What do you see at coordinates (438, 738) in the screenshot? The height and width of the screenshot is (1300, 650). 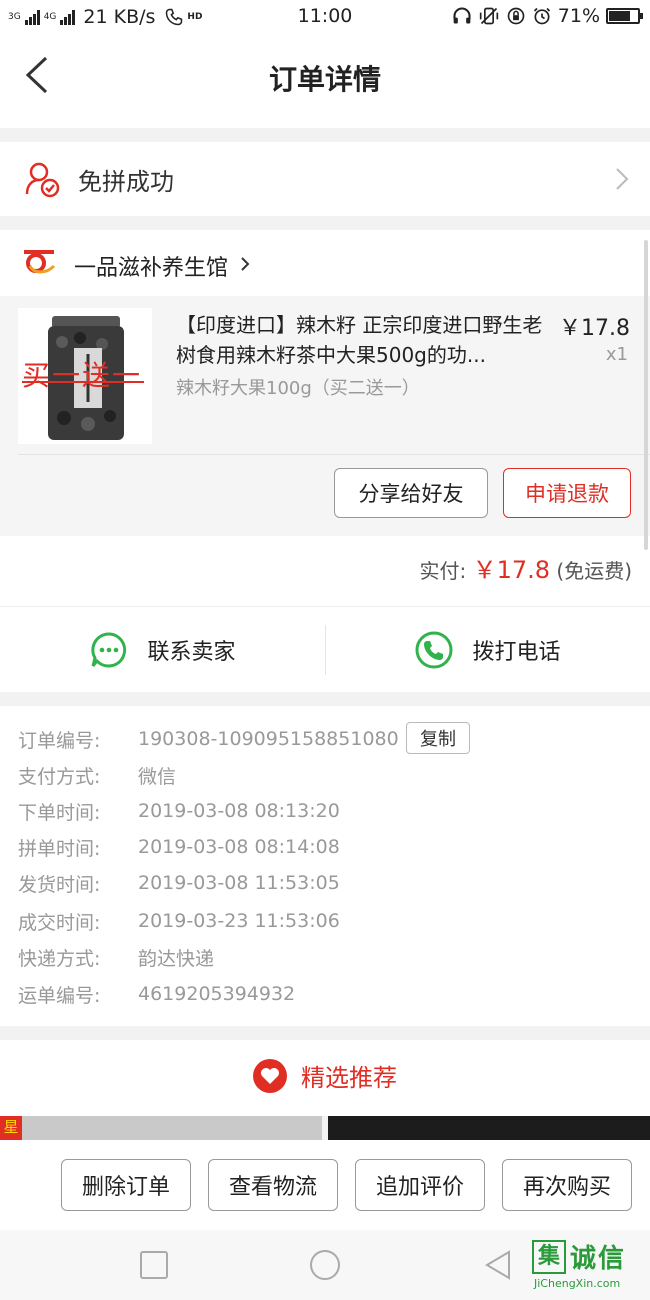 I see `copy-order-number-button: 复制` at bounding box center [438, 738].